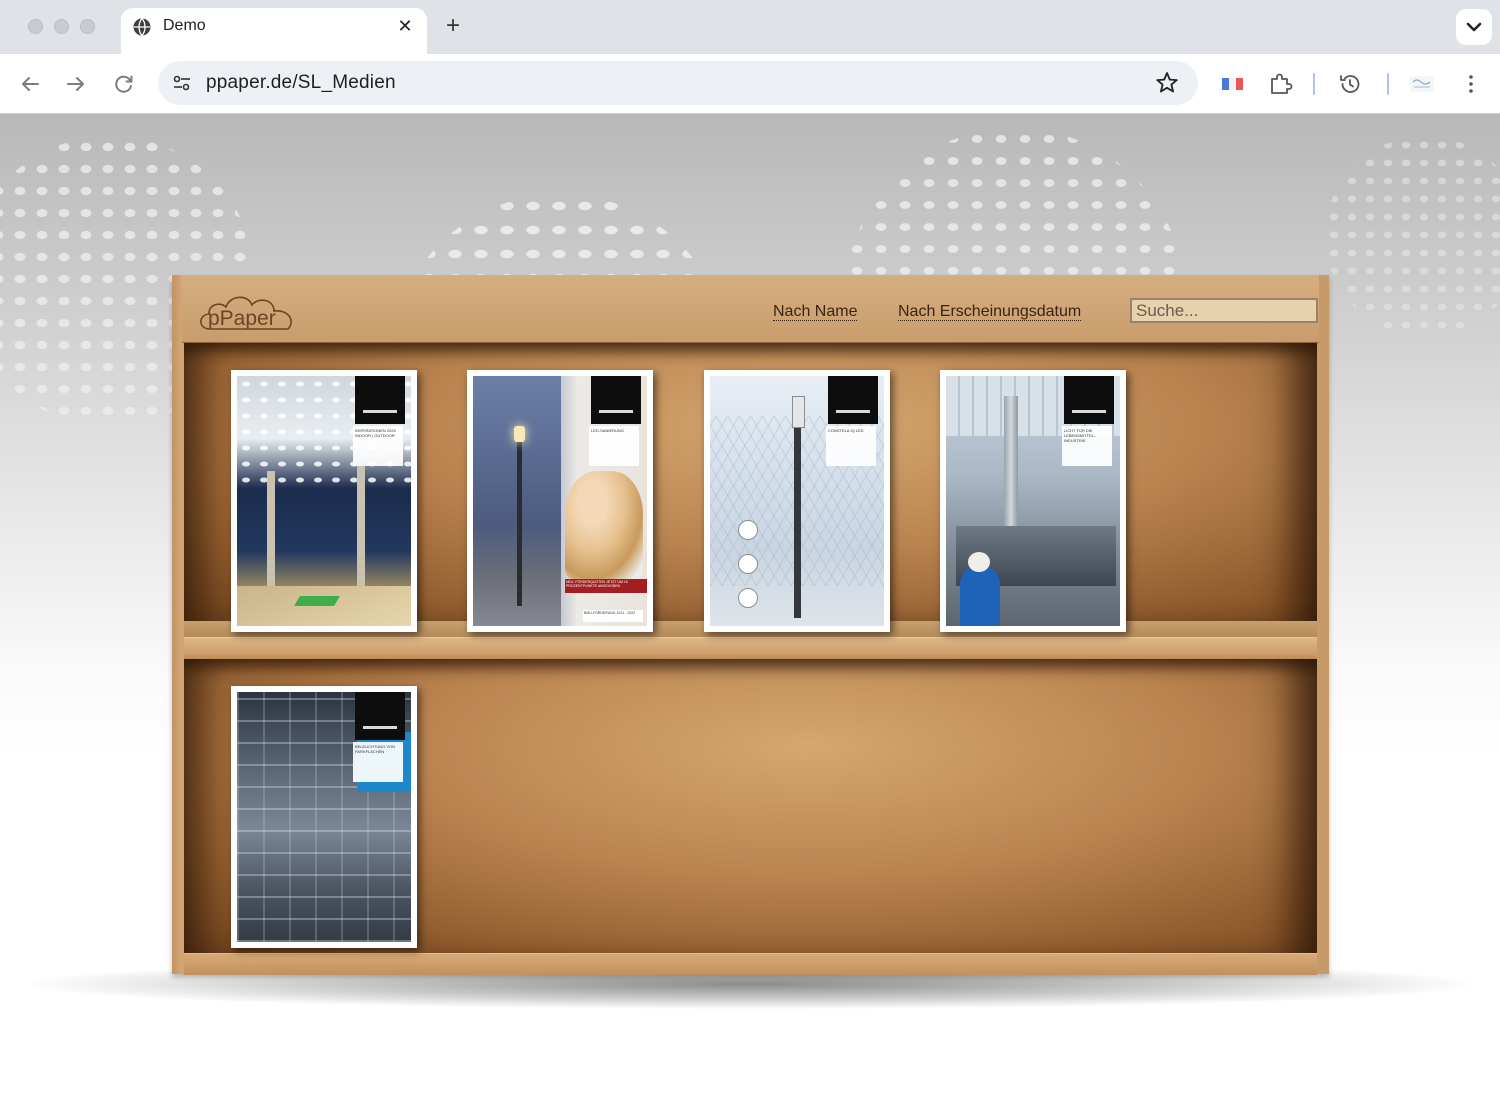 This screenshot has height=1101, width=1500. Describe the element at coordinates (815, 312) in the screenshot. I see `sort-by-name-link: Nach Name` at that location.